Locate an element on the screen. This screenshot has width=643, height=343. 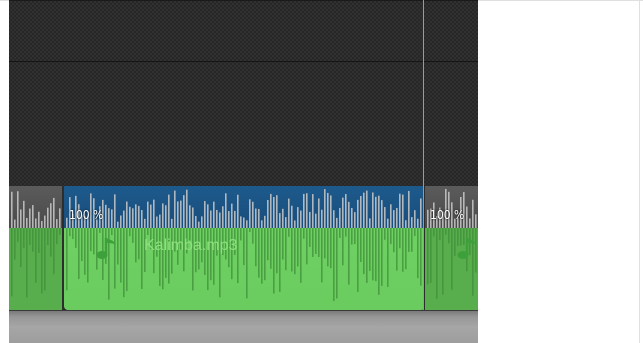
clip-gain-label: 100 % is located at coordinates (447, 215).